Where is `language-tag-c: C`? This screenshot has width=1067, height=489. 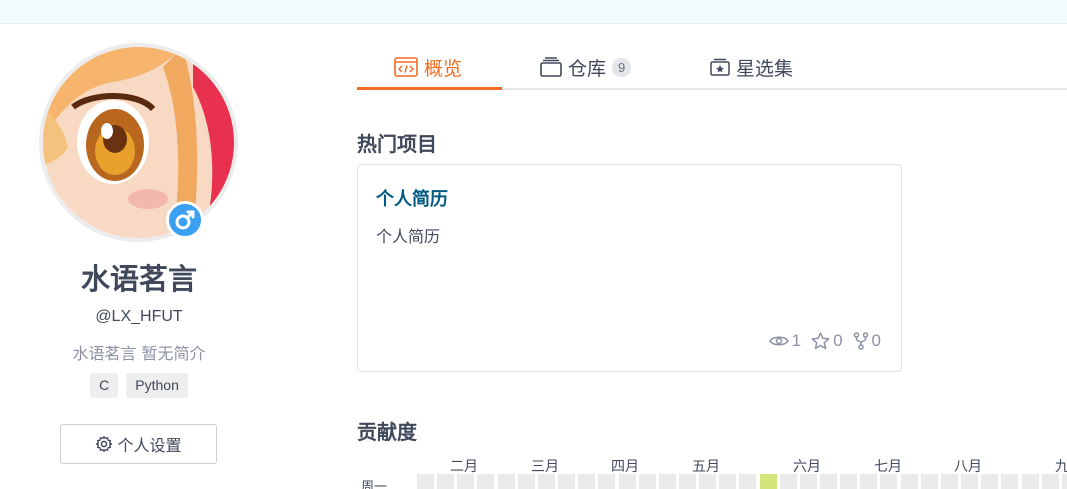
language-tag-c: C is located at coordinates (104, 385).